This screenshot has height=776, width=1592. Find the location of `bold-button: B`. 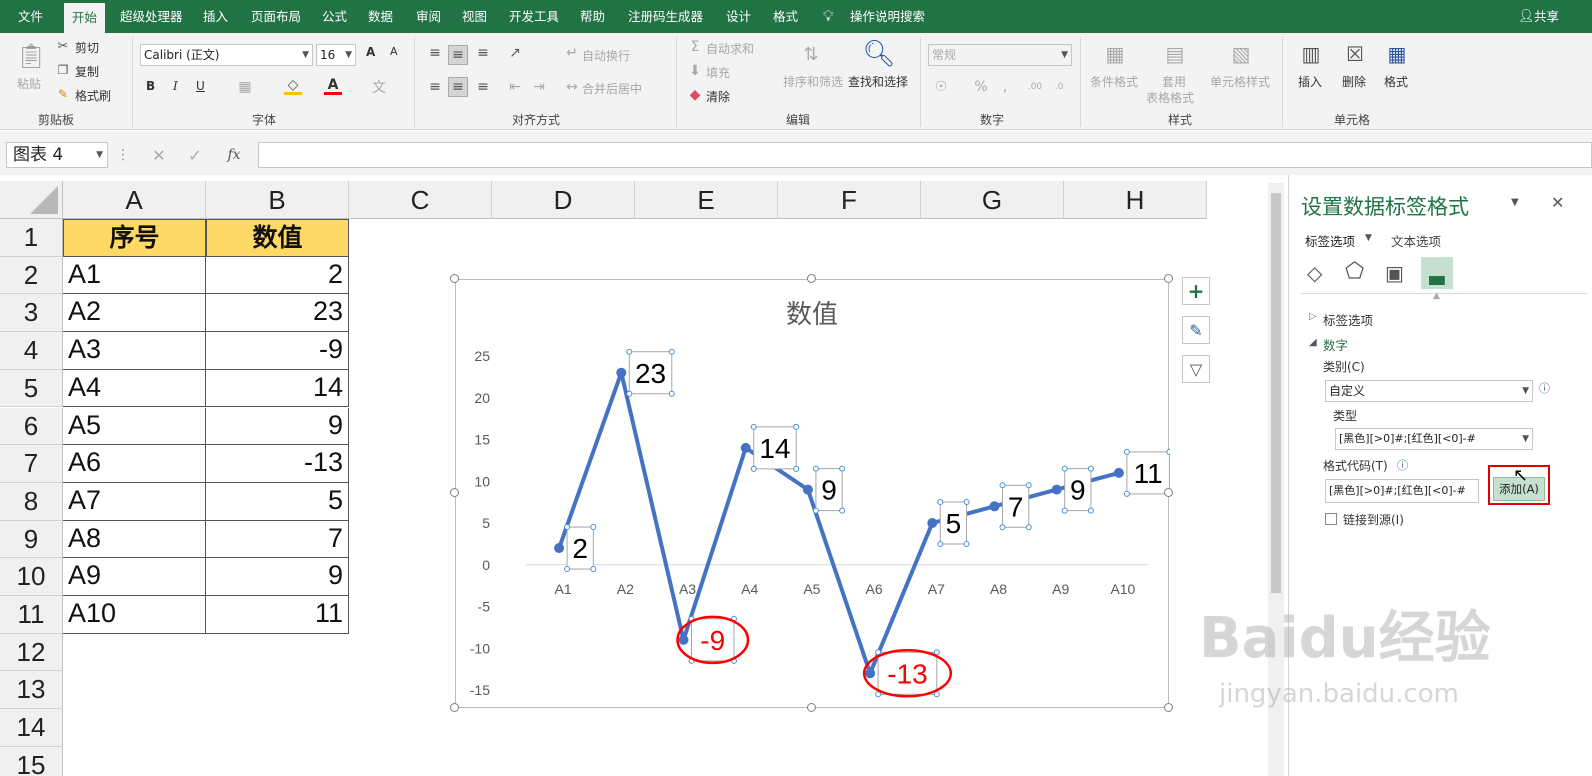

bold-button: B is located at coordinates (150, 86).